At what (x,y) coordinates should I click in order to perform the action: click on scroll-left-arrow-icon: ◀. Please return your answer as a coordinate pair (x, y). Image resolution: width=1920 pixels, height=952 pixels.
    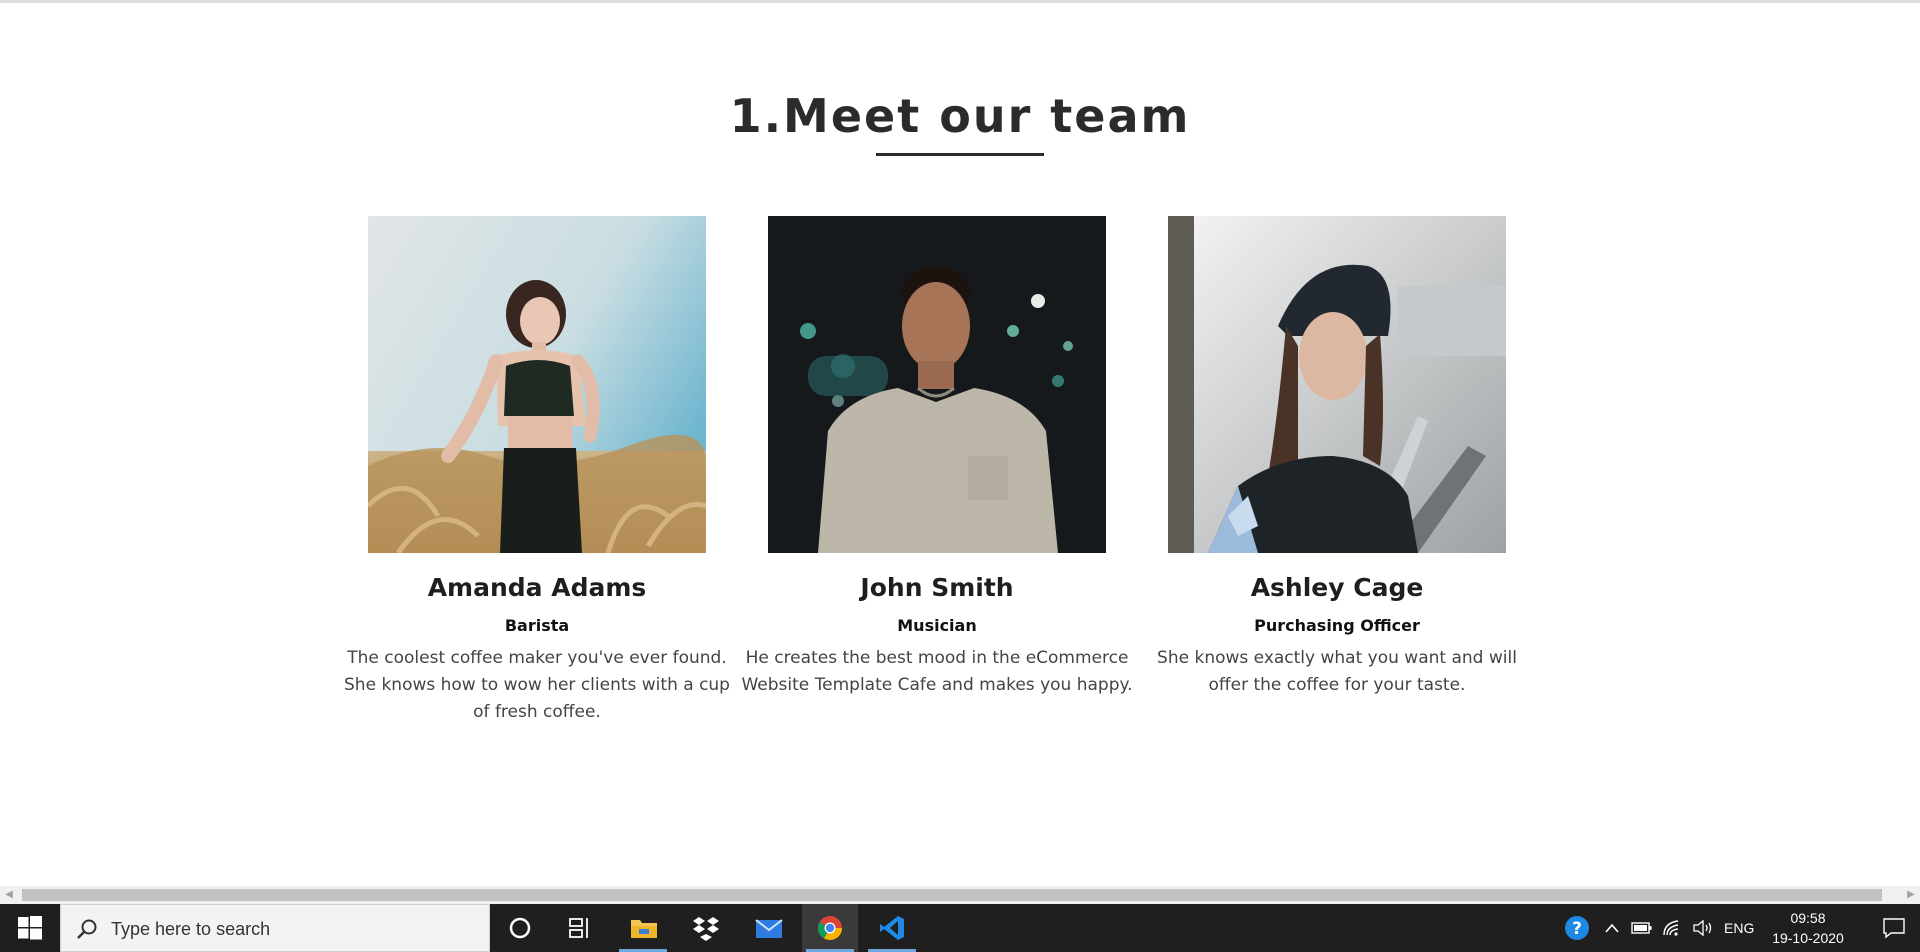
    Looking at the image, I should click on (9, 895).